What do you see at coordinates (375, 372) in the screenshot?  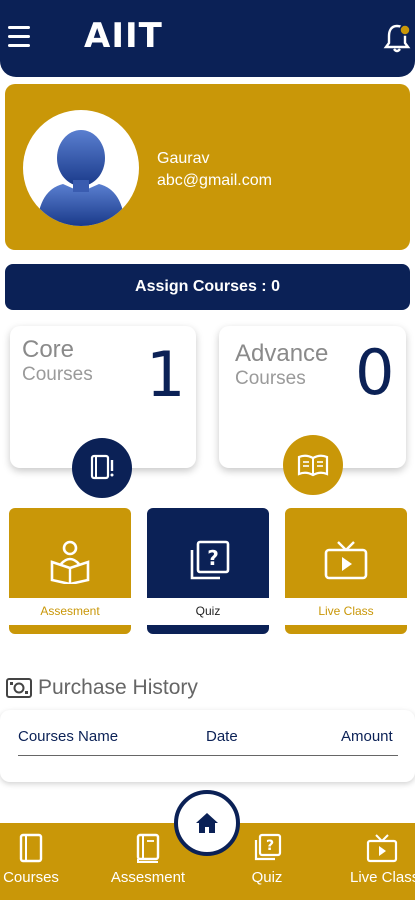 I see `advance-count: 0` at bounding box center [375, 372].